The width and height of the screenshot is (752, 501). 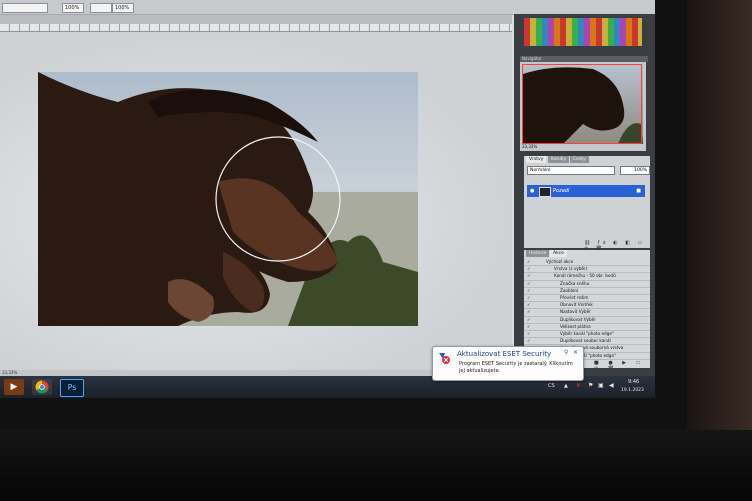 I want to click on tab-layers: Vrstvy, so click(x=536, y=159).